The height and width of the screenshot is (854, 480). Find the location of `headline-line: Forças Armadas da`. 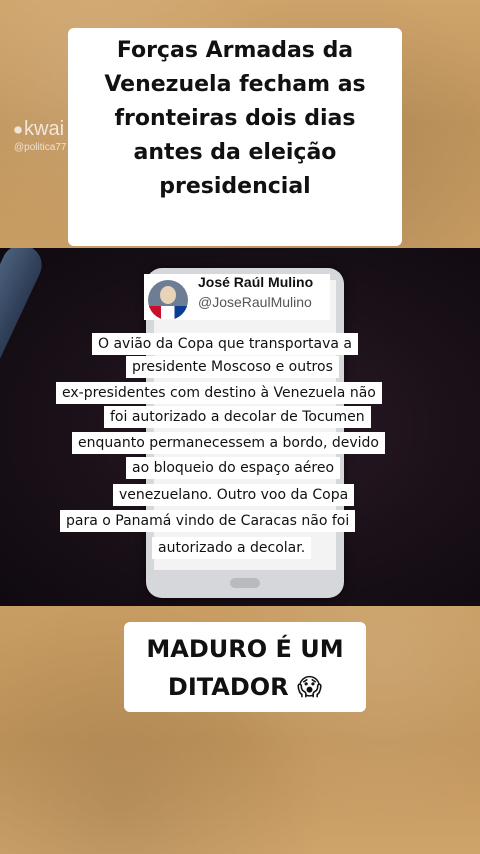

headline-line: Forças Armadas da is located at coordinates (235, 50).